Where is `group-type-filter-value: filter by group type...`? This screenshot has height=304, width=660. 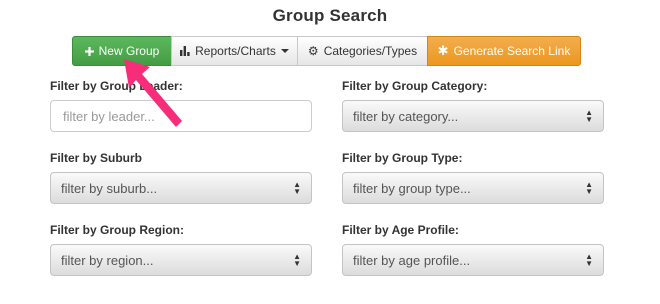
group-type-filter-value: filter by group type... is located at coordinates (412, 188).